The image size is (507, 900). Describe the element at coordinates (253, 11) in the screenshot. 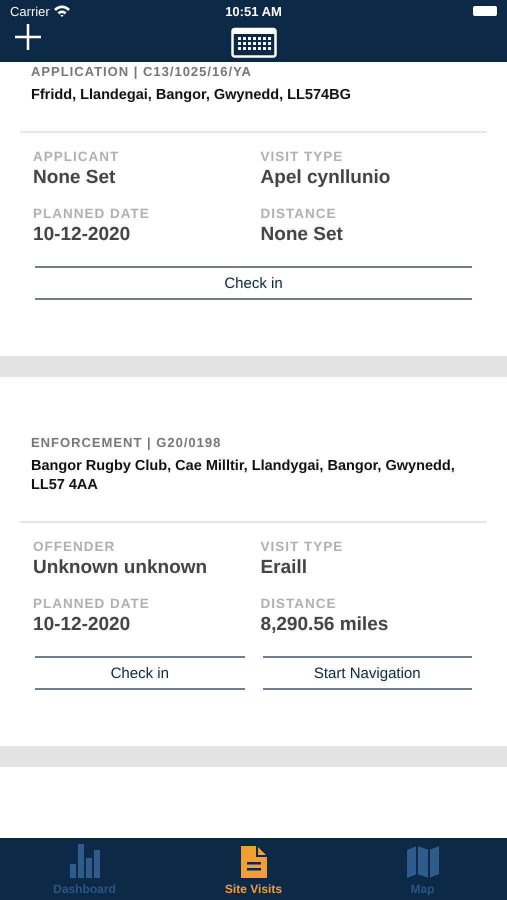

I see `status-time: 10:51 AM` at that location.